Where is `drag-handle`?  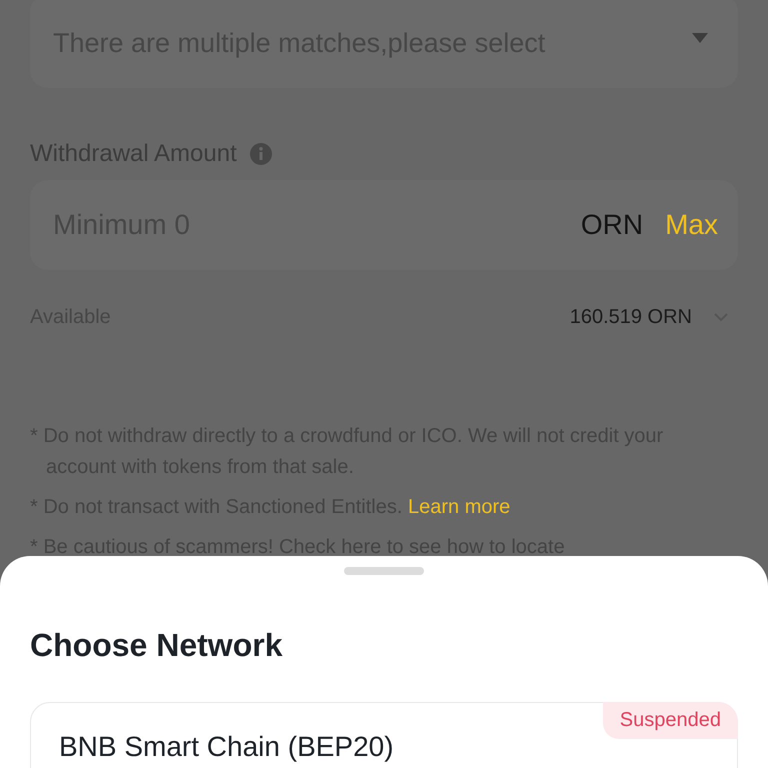
drag-handle is located at coordinates (384, 571).